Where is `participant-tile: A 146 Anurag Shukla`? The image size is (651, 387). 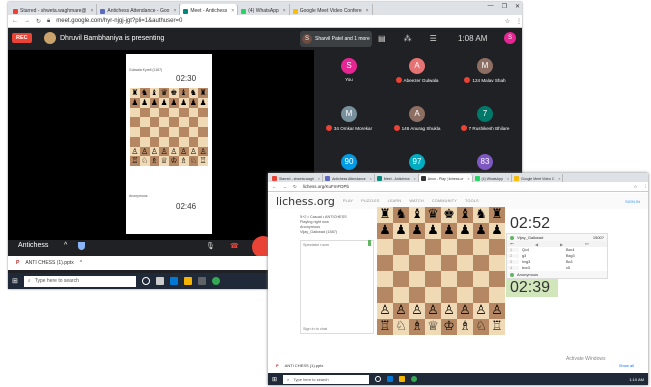
participant-tile: A 146 Anurag Shukla is located at coordinates (417, 126).